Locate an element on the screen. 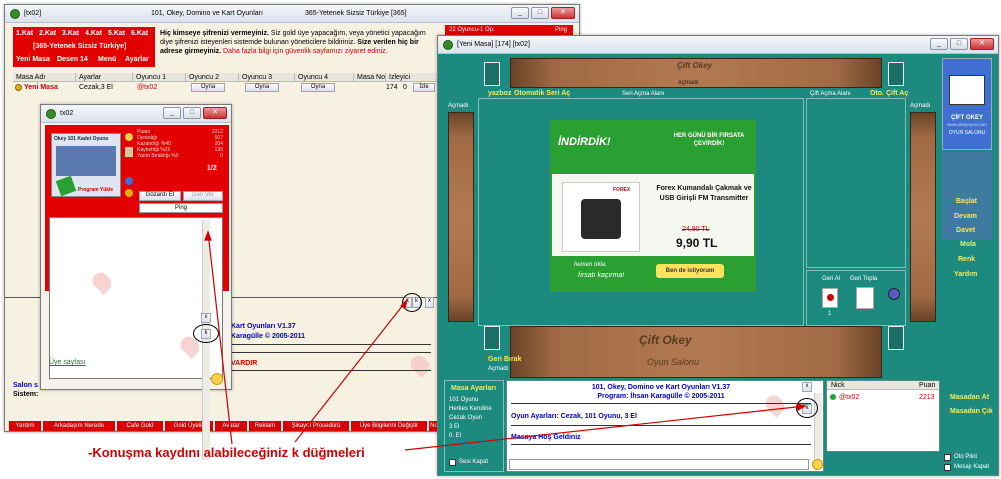 Image resolution: width=1001 pixels, height=479 pixels. annotation-arrow-lobby is located at coordinates (351, 371).